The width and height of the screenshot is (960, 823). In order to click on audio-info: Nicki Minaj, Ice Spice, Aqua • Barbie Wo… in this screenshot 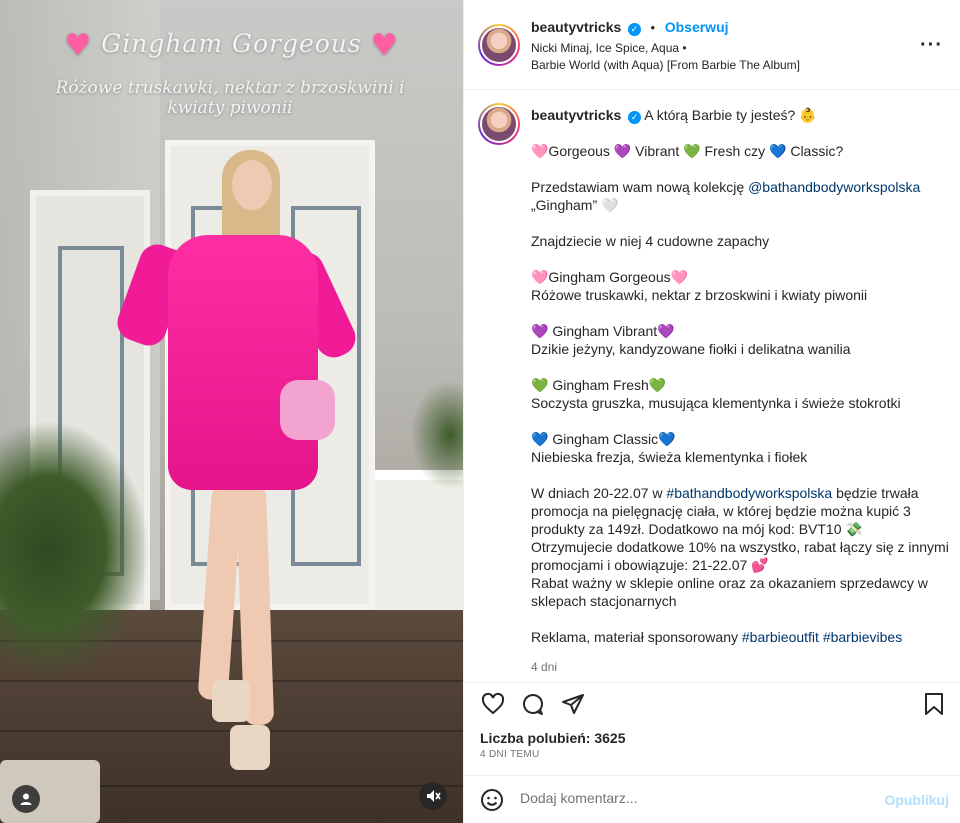, I will do `click(665, 57)`.